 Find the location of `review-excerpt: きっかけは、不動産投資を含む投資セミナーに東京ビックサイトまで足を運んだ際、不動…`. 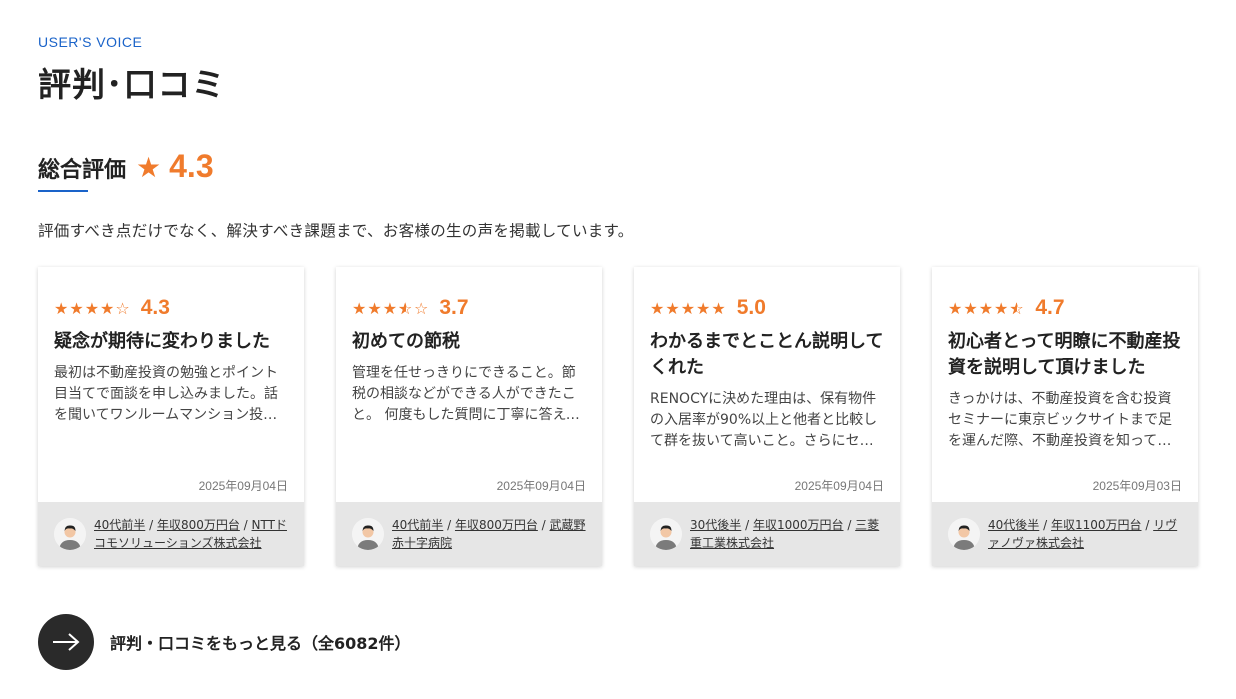

review-excerpt: きっかけは、不動産投資を含む投資セミナーに東京ビックサイトまで足を運んだ際、不動… is located at coordinates (1060, 420).